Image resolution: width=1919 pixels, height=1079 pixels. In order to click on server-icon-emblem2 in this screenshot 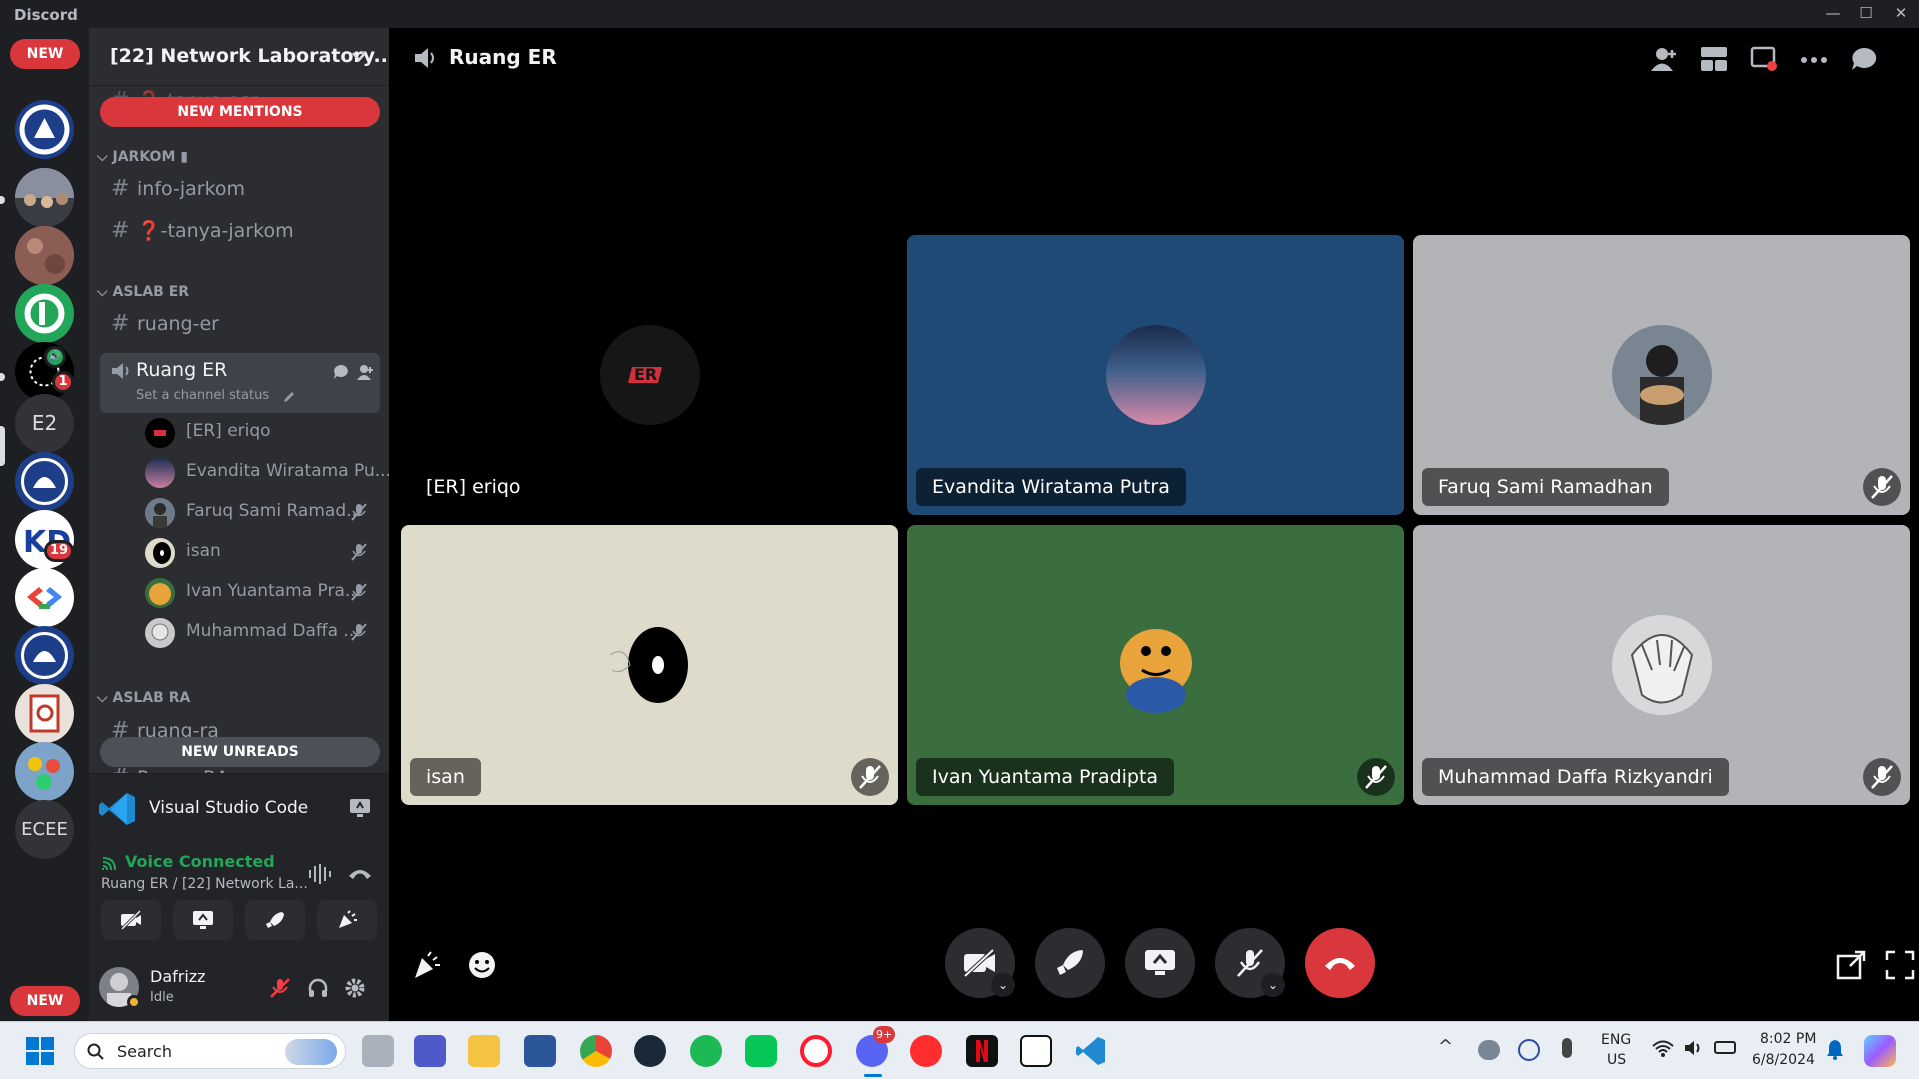, I will do `click(44, 655)`.